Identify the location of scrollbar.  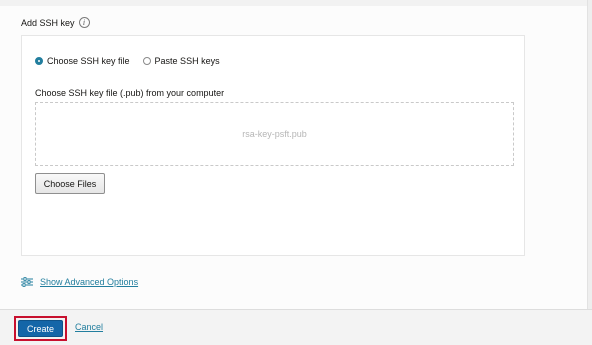
(589, 154).